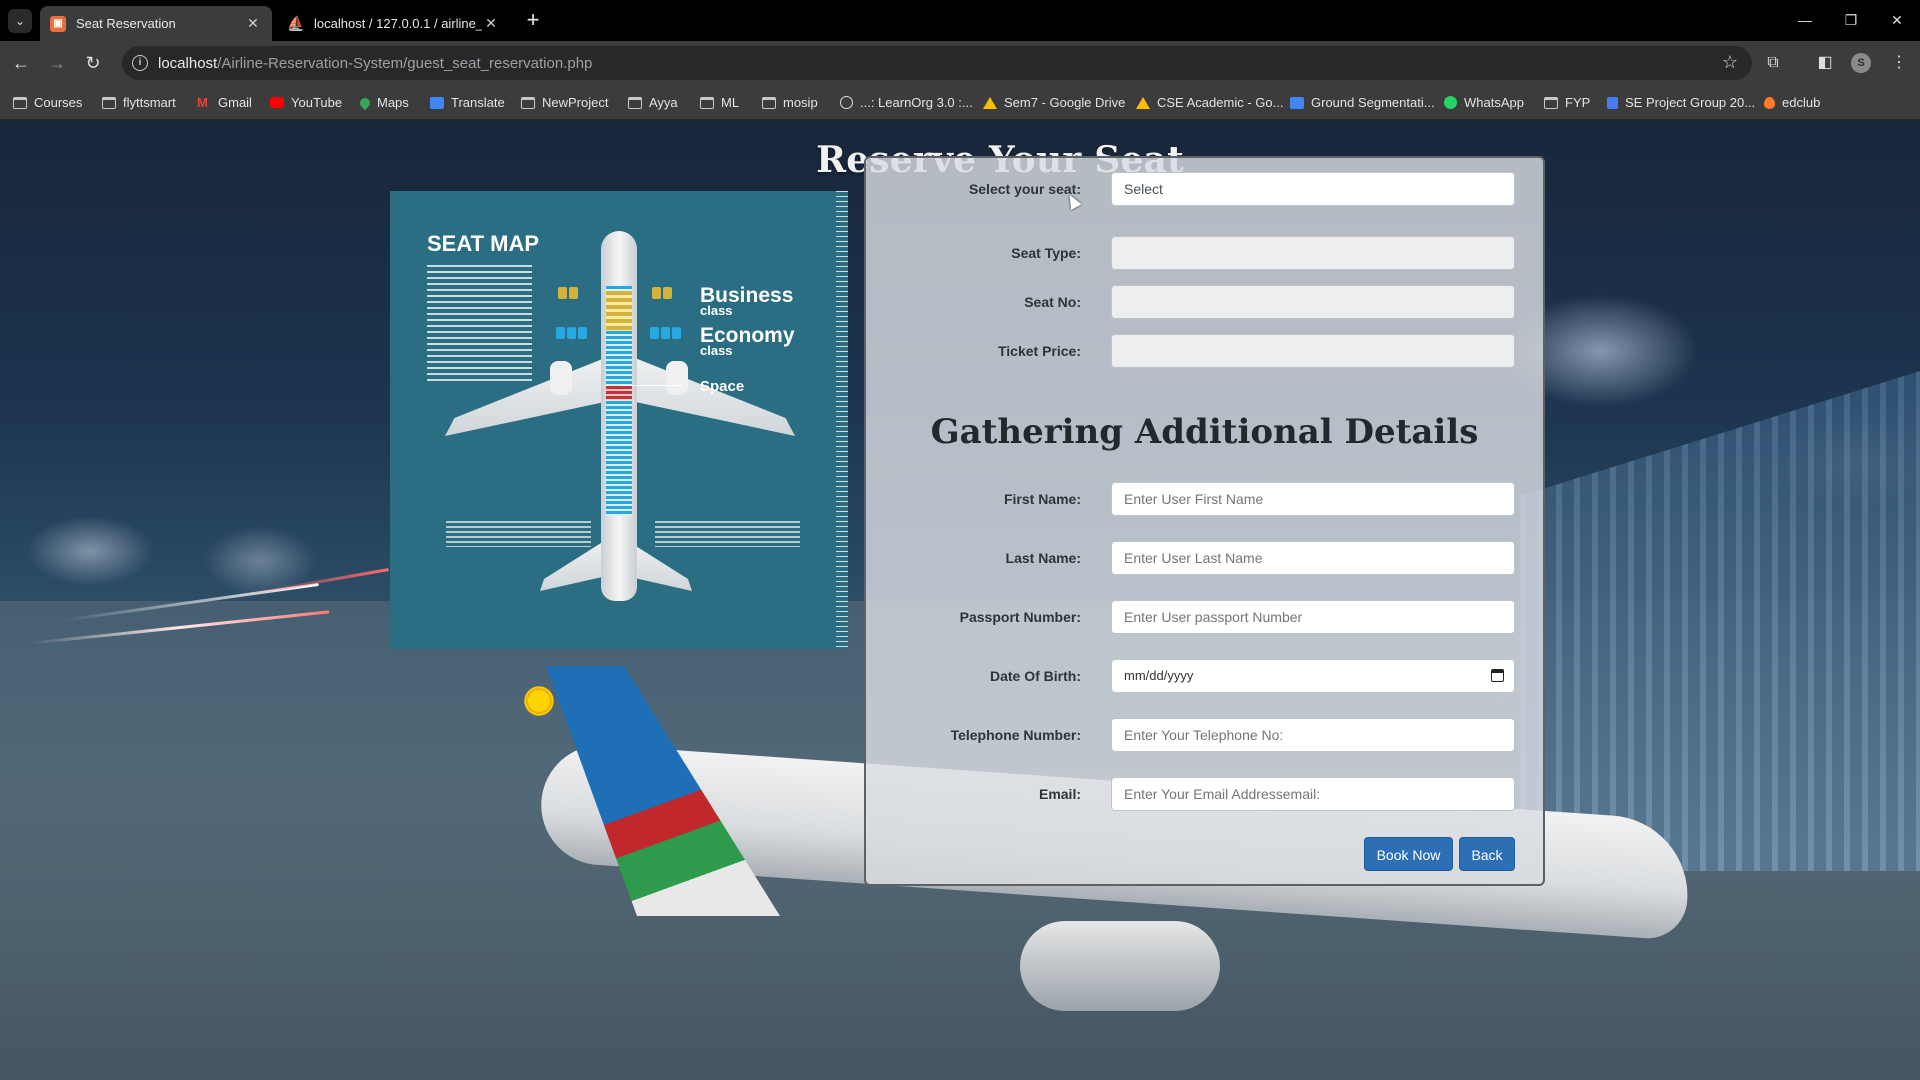  I want to click on reload-icon: ↻, so click(93, 63).